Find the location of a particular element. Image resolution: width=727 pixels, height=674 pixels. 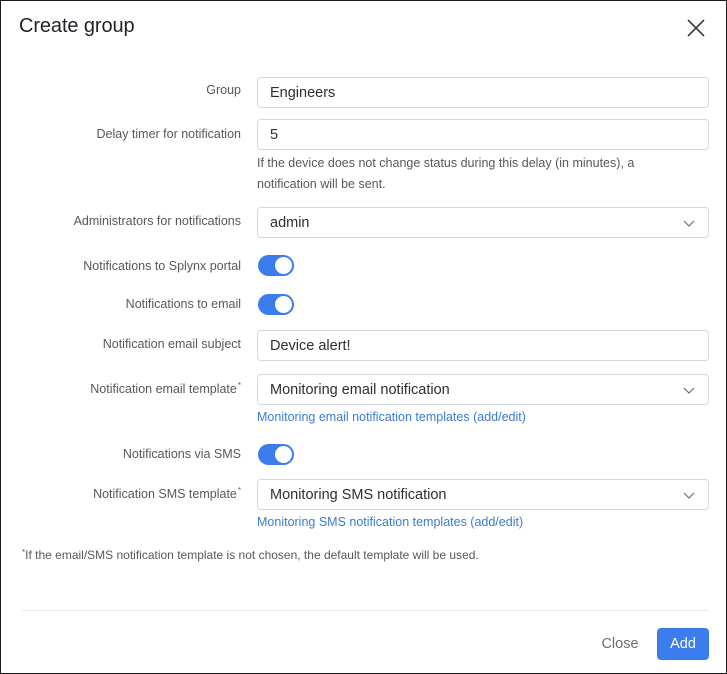

delay-input is located at coordinates (483, 134).